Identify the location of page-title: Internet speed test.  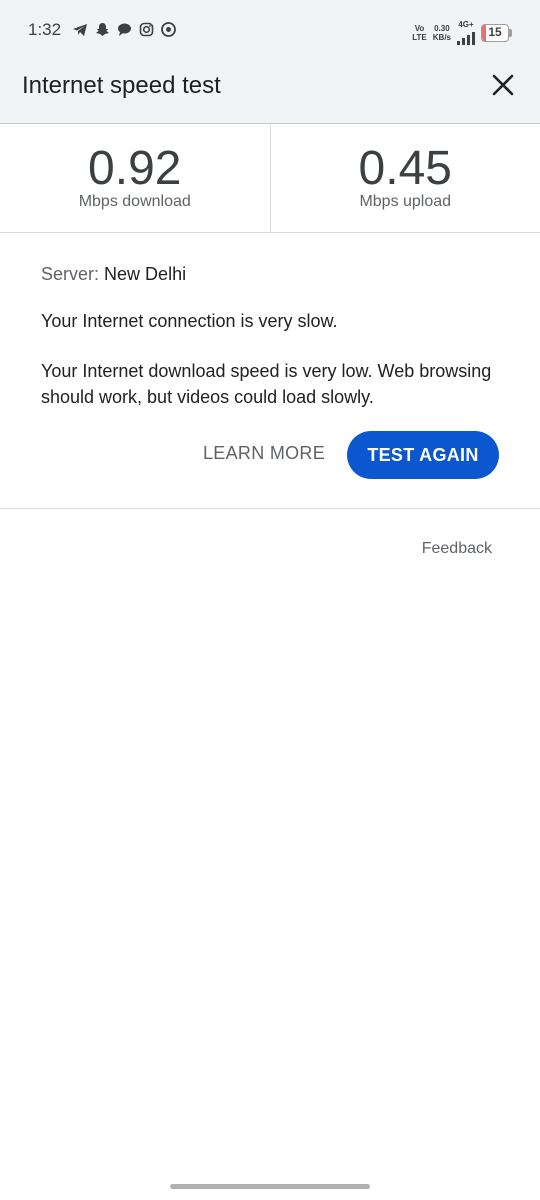
(121, 85).